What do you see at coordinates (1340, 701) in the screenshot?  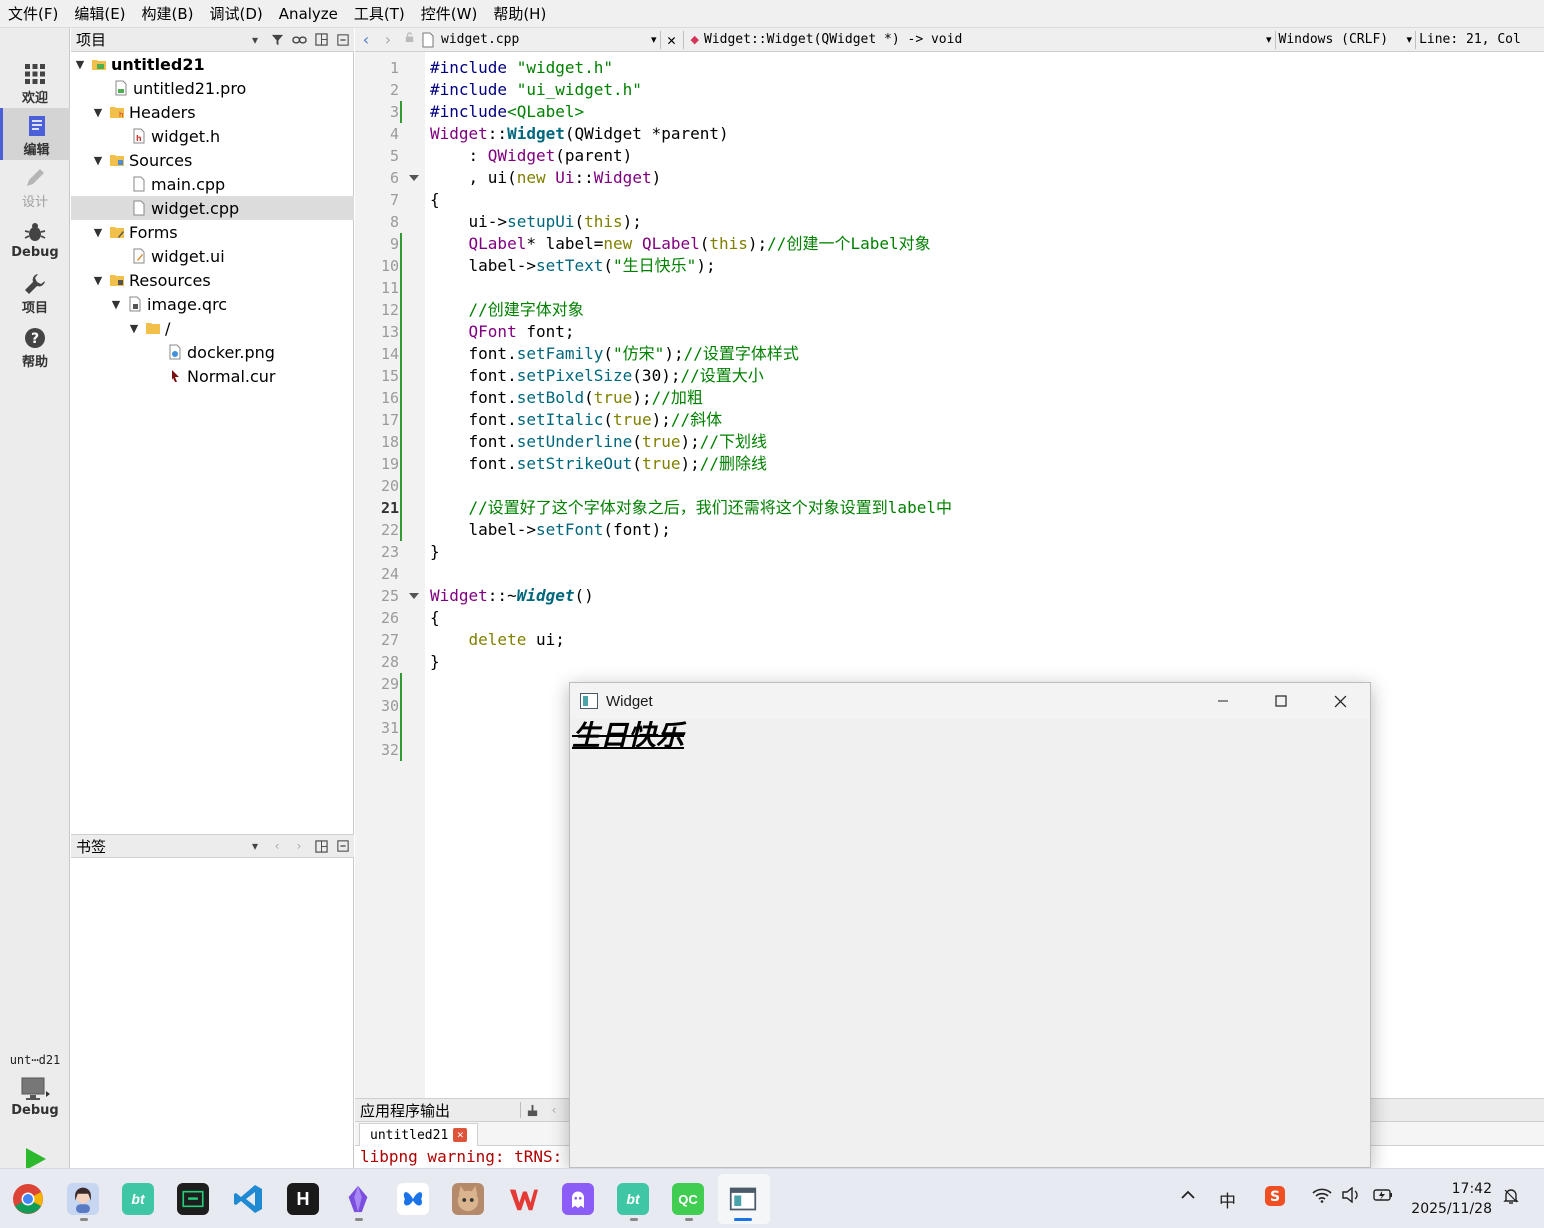 I see `close-button` at bounding box center [1340, 701].